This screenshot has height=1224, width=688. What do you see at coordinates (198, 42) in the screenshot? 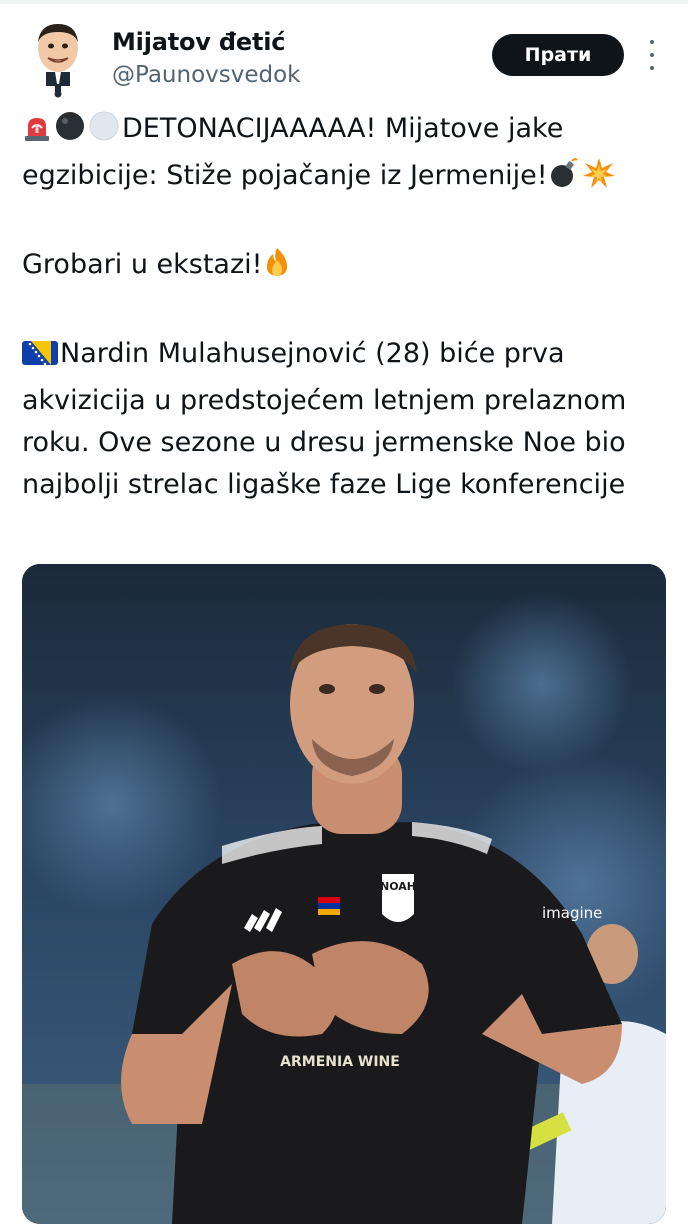
I see `author-name: Mijatov đetić` at bounding box center [198, 42].